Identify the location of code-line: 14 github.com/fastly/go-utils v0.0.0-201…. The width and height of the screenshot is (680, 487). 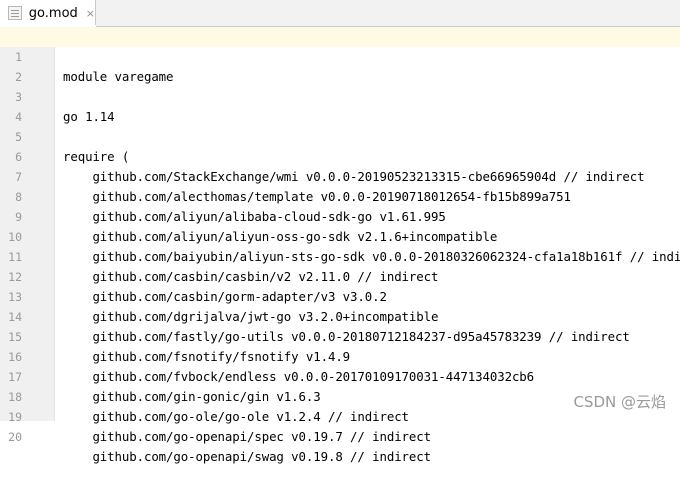
(340, 315).